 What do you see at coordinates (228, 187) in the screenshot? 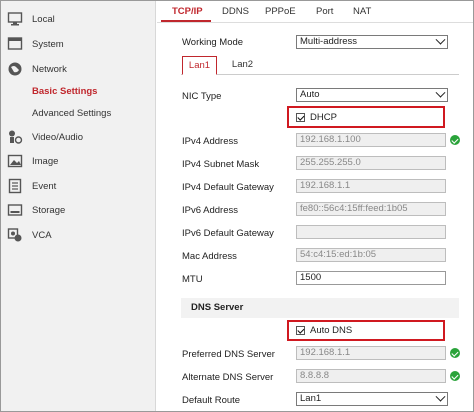
I see `ipv4-default-gateway-label: IPv4 Default Gateway` at bounding box center [228, 187].